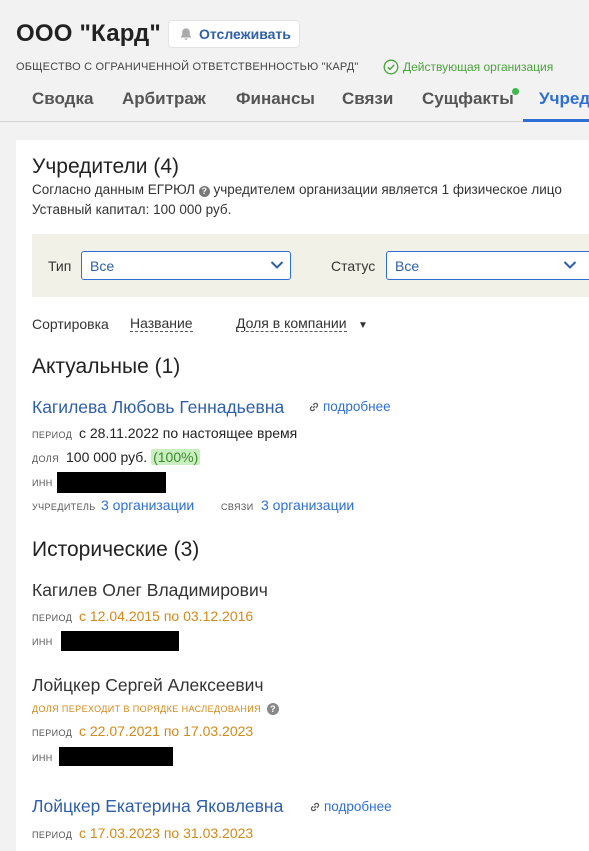 The height and width of the screenshot is (851, 589). What do you see at coordinates (89, 33) in the screenshot?
I see `company-name: ООО "Кард"` at bounding box center [89, 33].